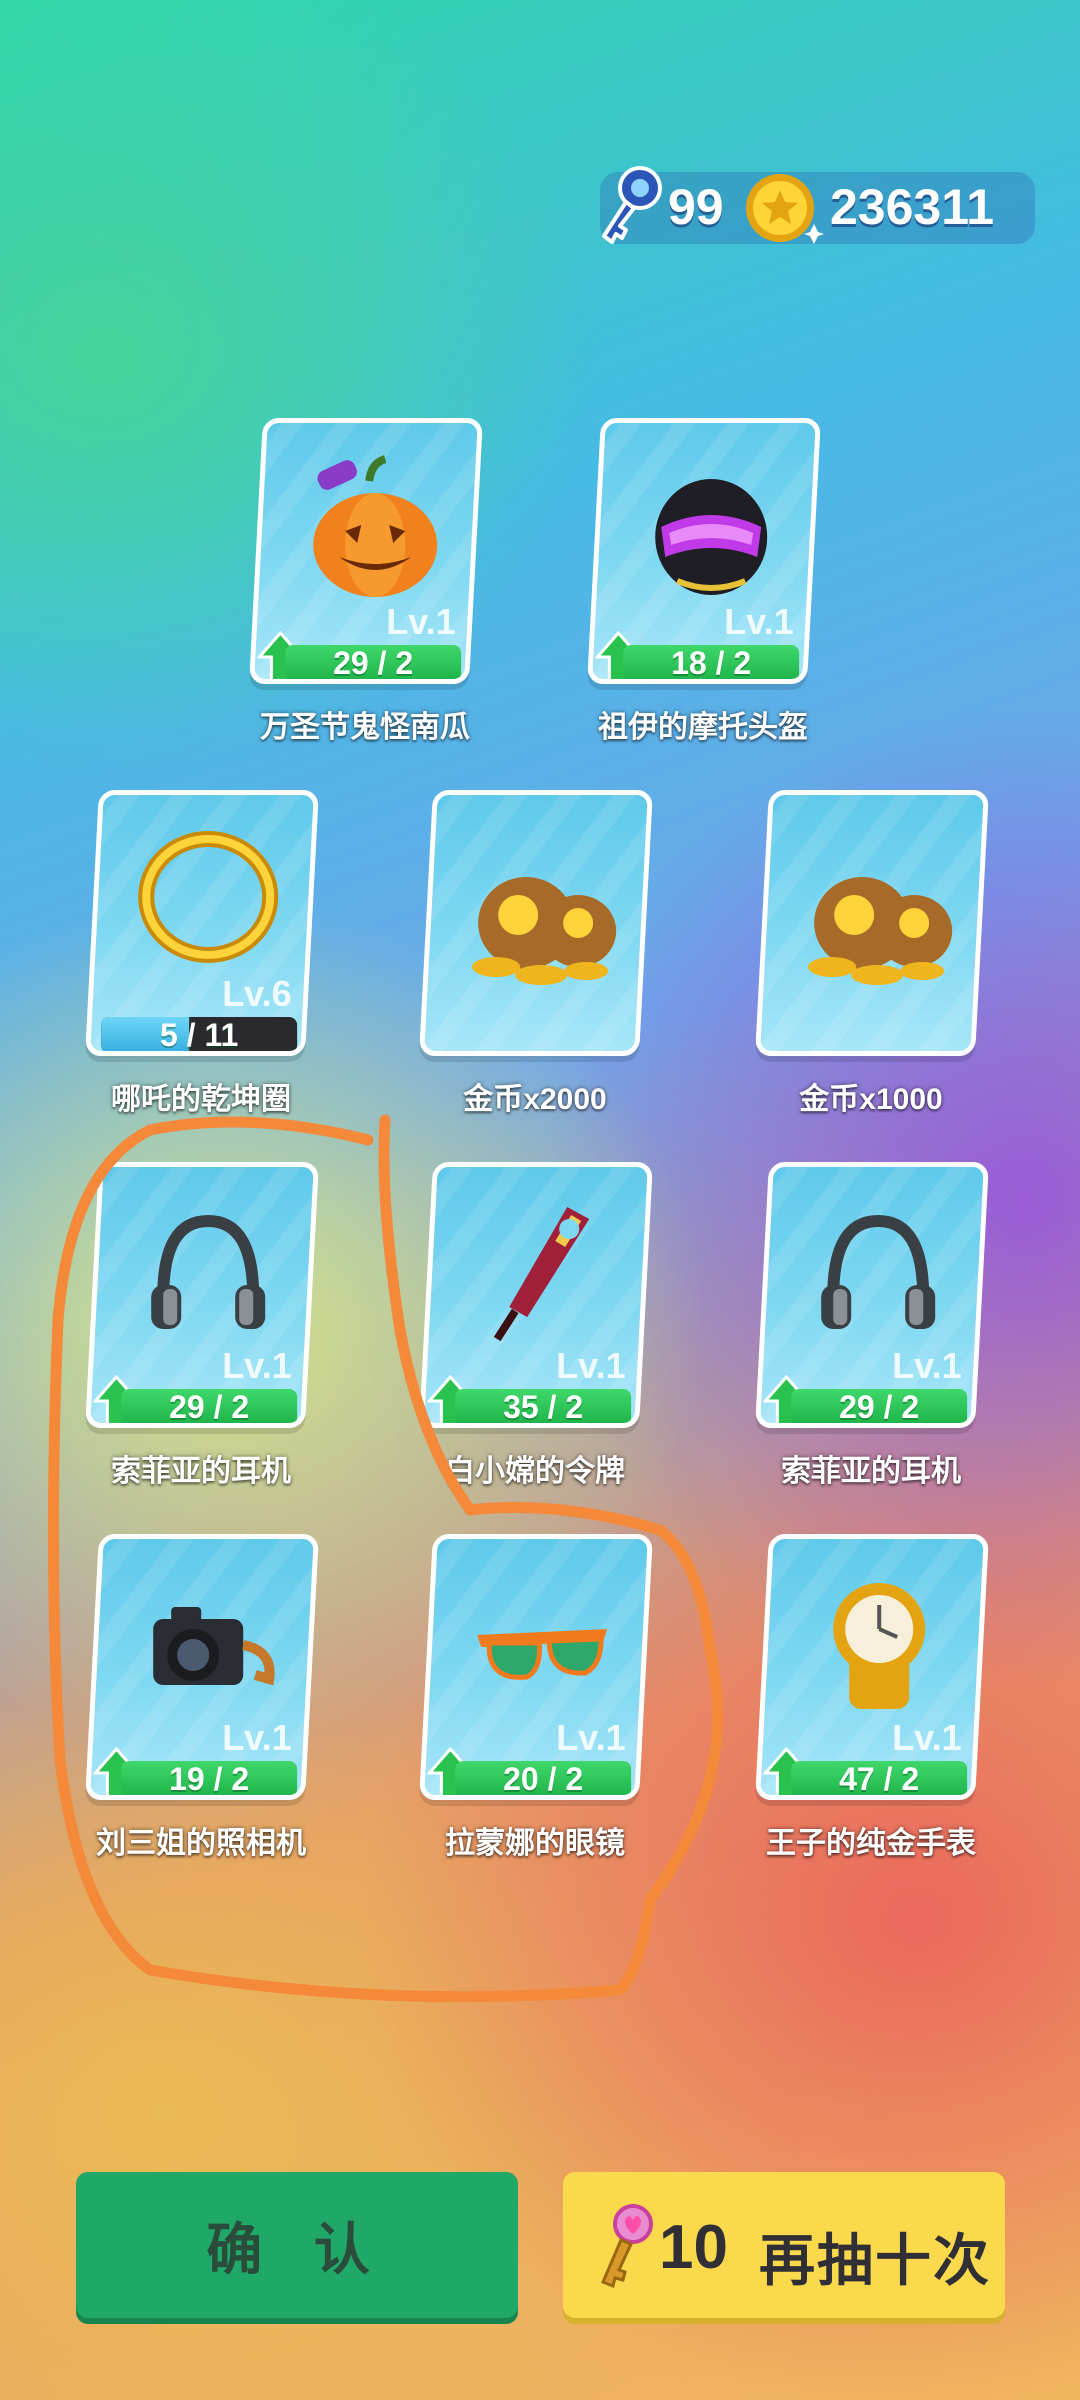 Image resolution: width=1080 pixels, height=2400 pixels. Describe the element at coordinates (535, 1099) in the screenshot. I see `item-name: 金币x2000` at that location.